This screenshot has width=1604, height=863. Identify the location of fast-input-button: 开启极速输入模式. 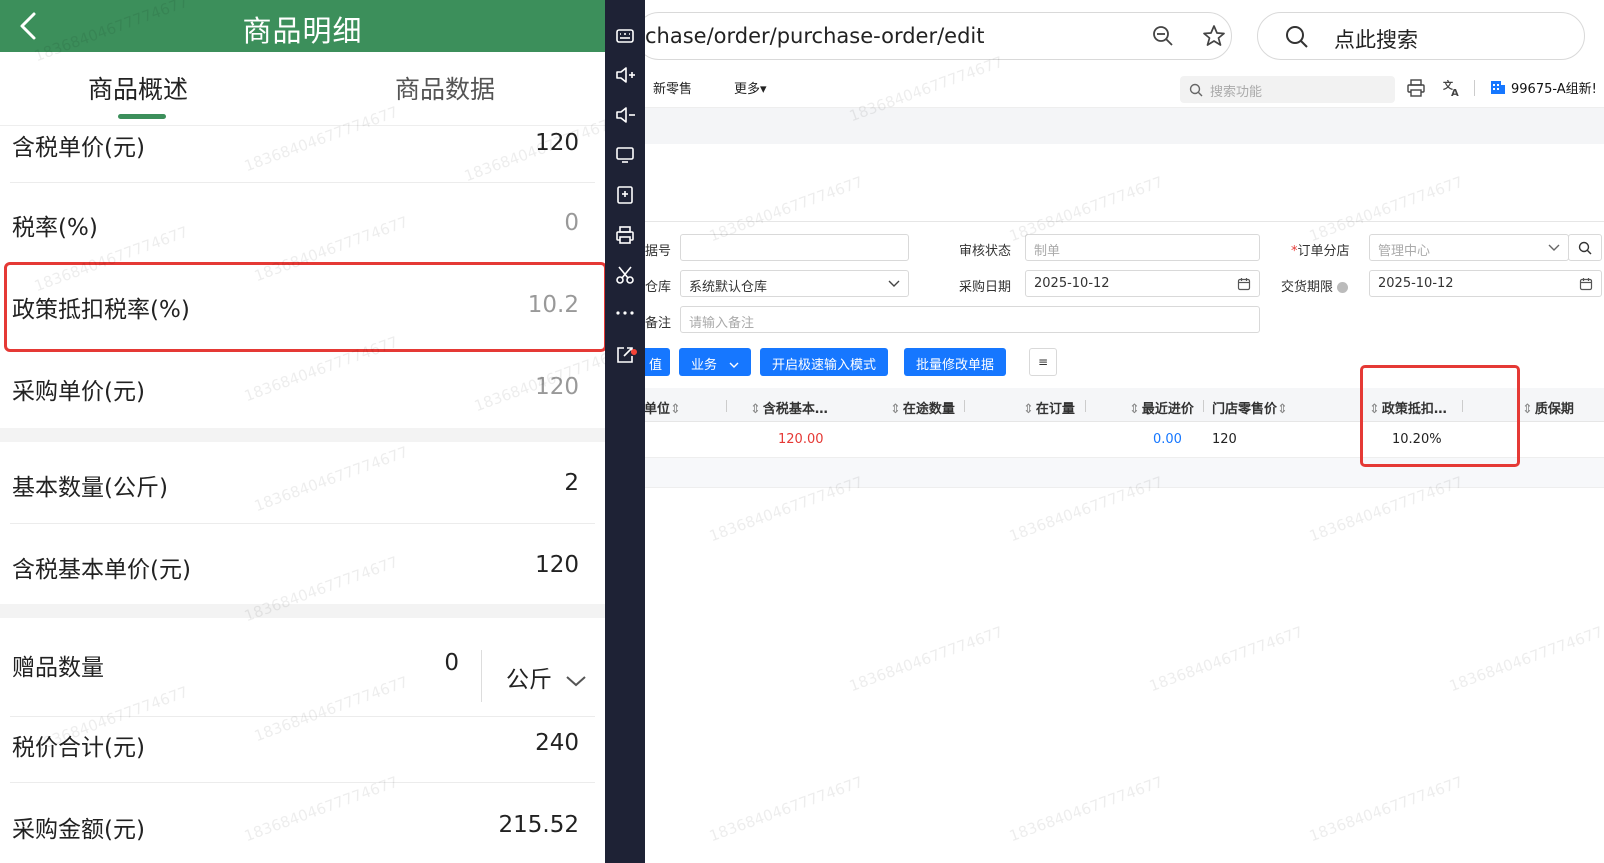
(824, 362).